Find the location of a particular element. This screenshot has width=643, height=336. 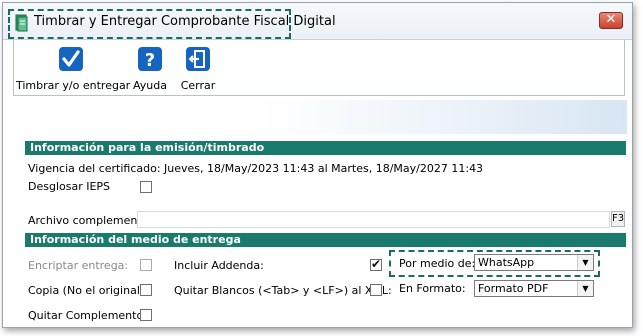

por-medio-value: WhatsApp is located at coordinates (506, 262).